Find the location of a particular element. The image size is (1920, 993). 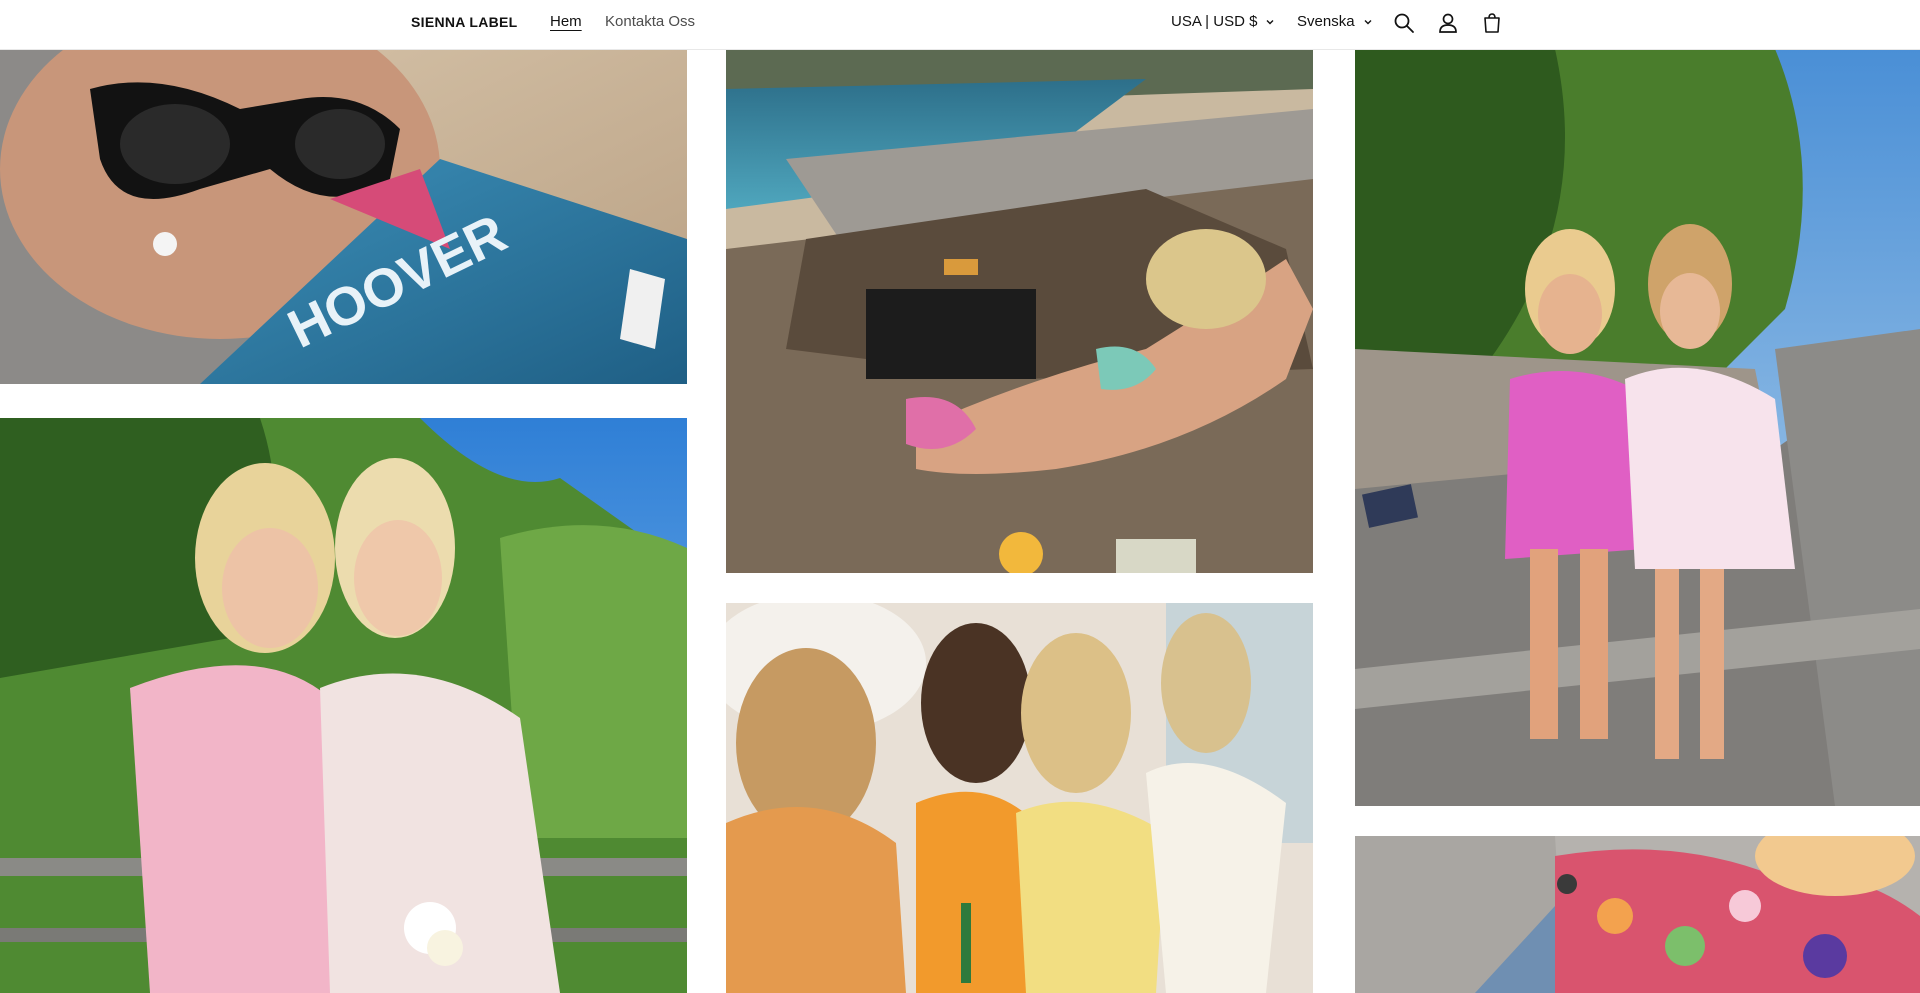

account-button is located at coordinates (1448, 23).